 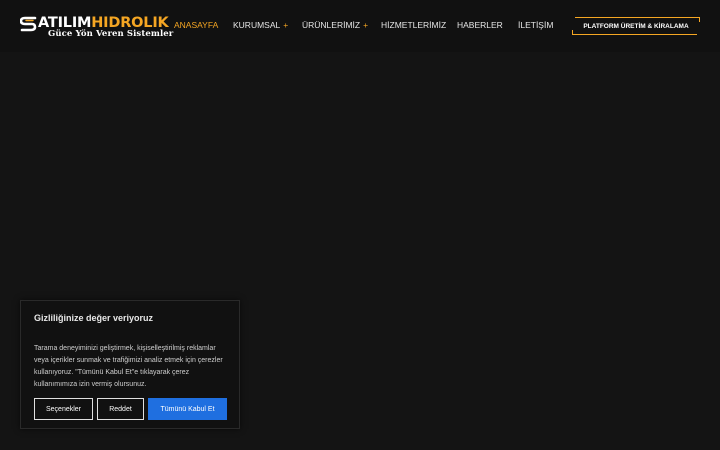 I want to click on nav-item-iletisim: İLETİŞİM, so click(x=535, y=25).